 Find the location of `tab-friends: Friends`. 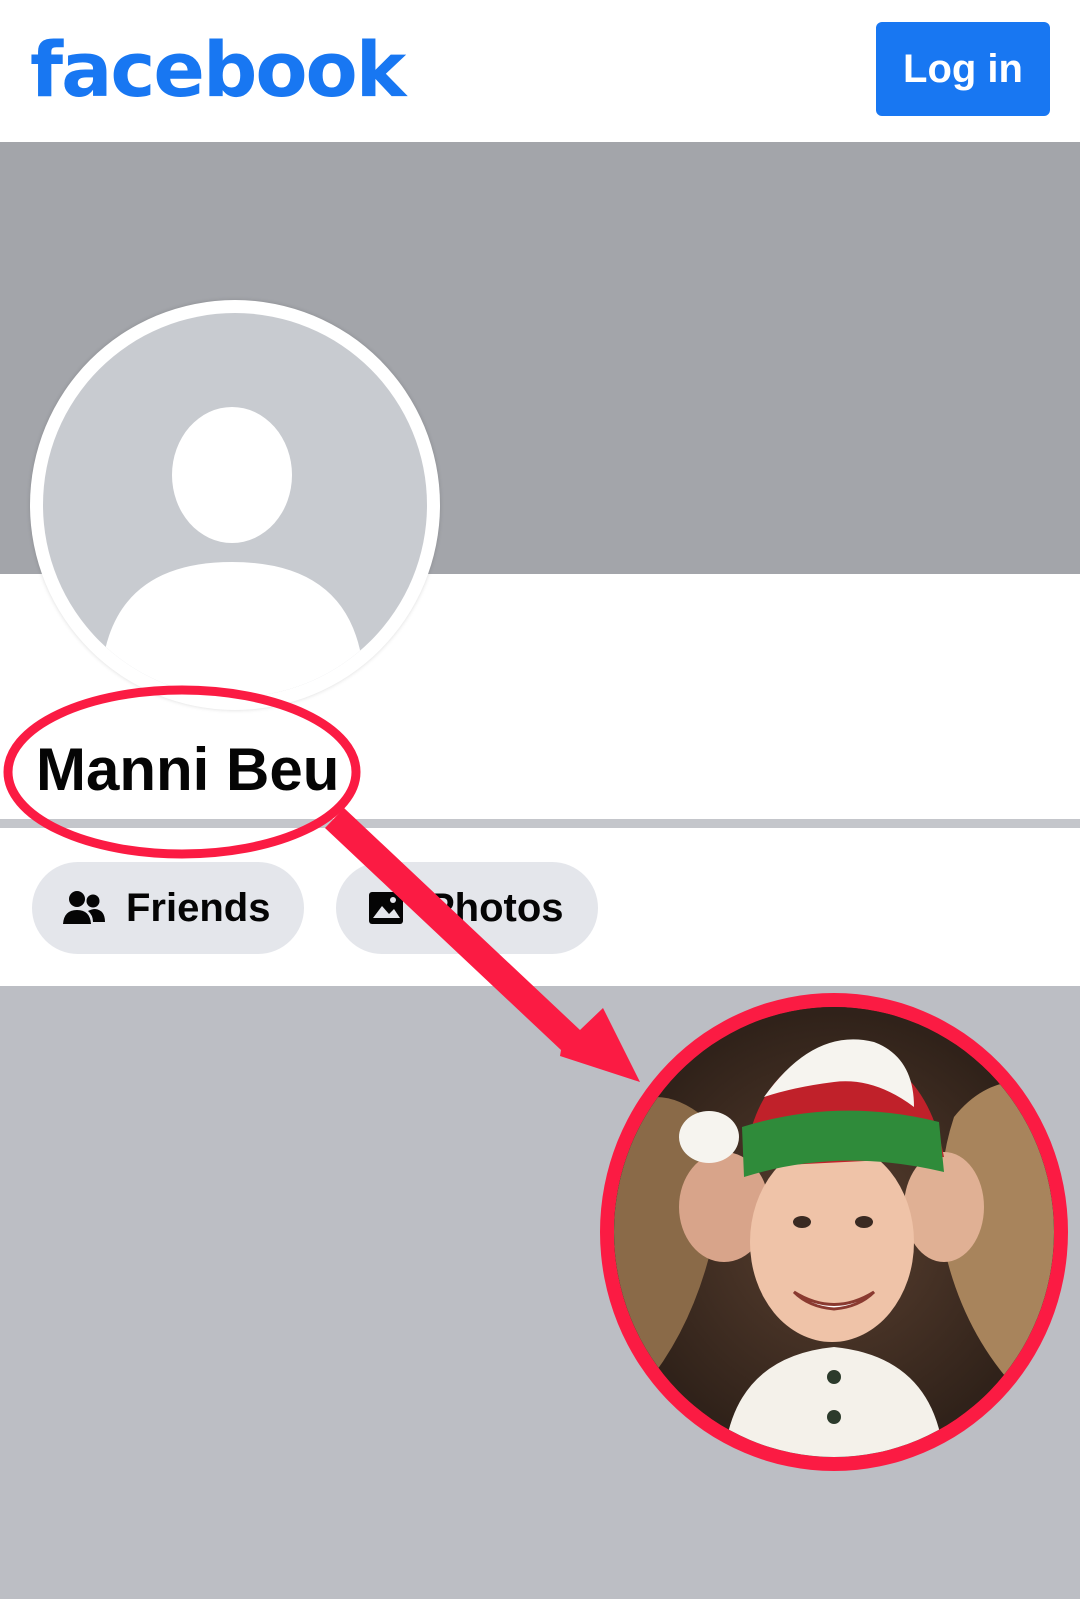

tab-friends: Friends is located at coordinates (168, 908).